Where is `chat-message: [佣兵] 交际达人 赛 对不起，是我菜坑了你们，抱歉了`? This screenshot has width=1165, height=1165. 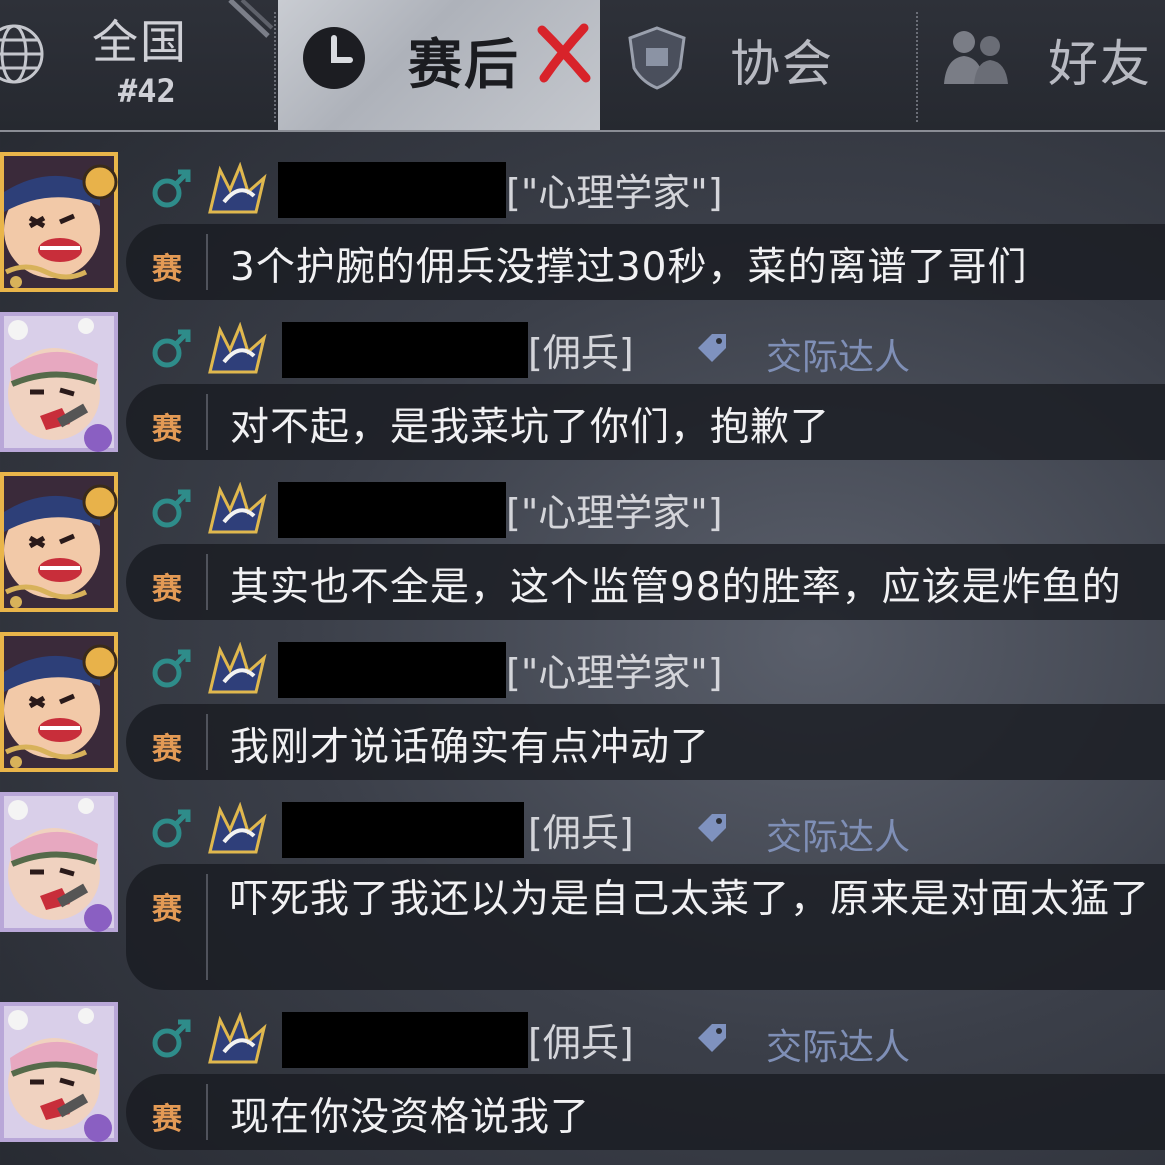
chat-message: [佣兵] 交际达人 赛 对不起，是我菜坑了你们，抱歉了 is located at coordinates (582, 387).